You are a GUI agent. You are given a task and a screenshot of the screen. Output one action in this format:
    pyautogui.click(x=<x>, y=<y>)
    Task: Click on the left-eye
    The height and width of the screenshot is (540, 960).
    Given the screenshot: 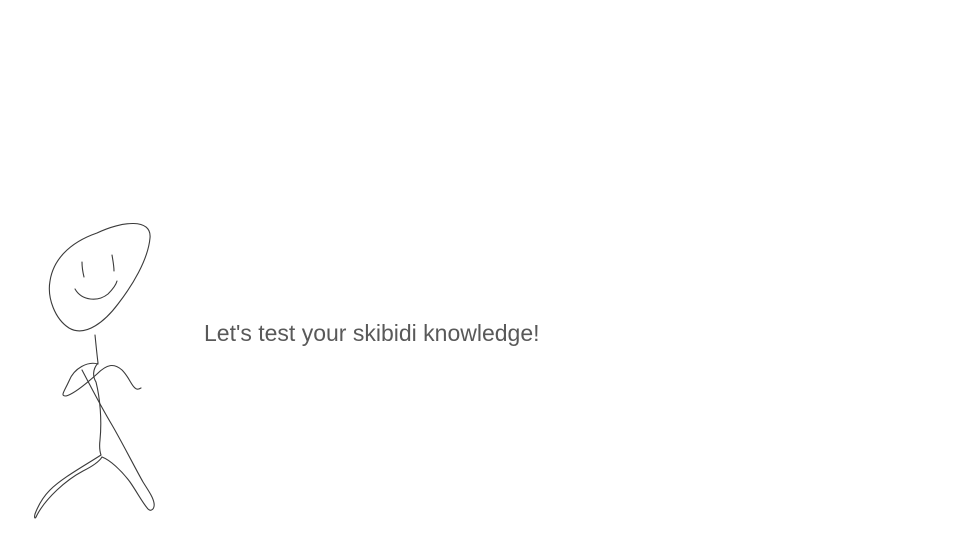 What is the action you would take?
    pyautogui.click(x=83, y=269)
    